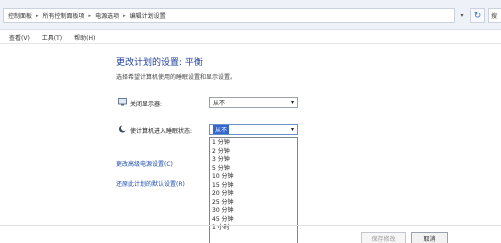 This screenshot has width=501, height=243. I want to click on refresh-icon: ↻, so click(477, 15).